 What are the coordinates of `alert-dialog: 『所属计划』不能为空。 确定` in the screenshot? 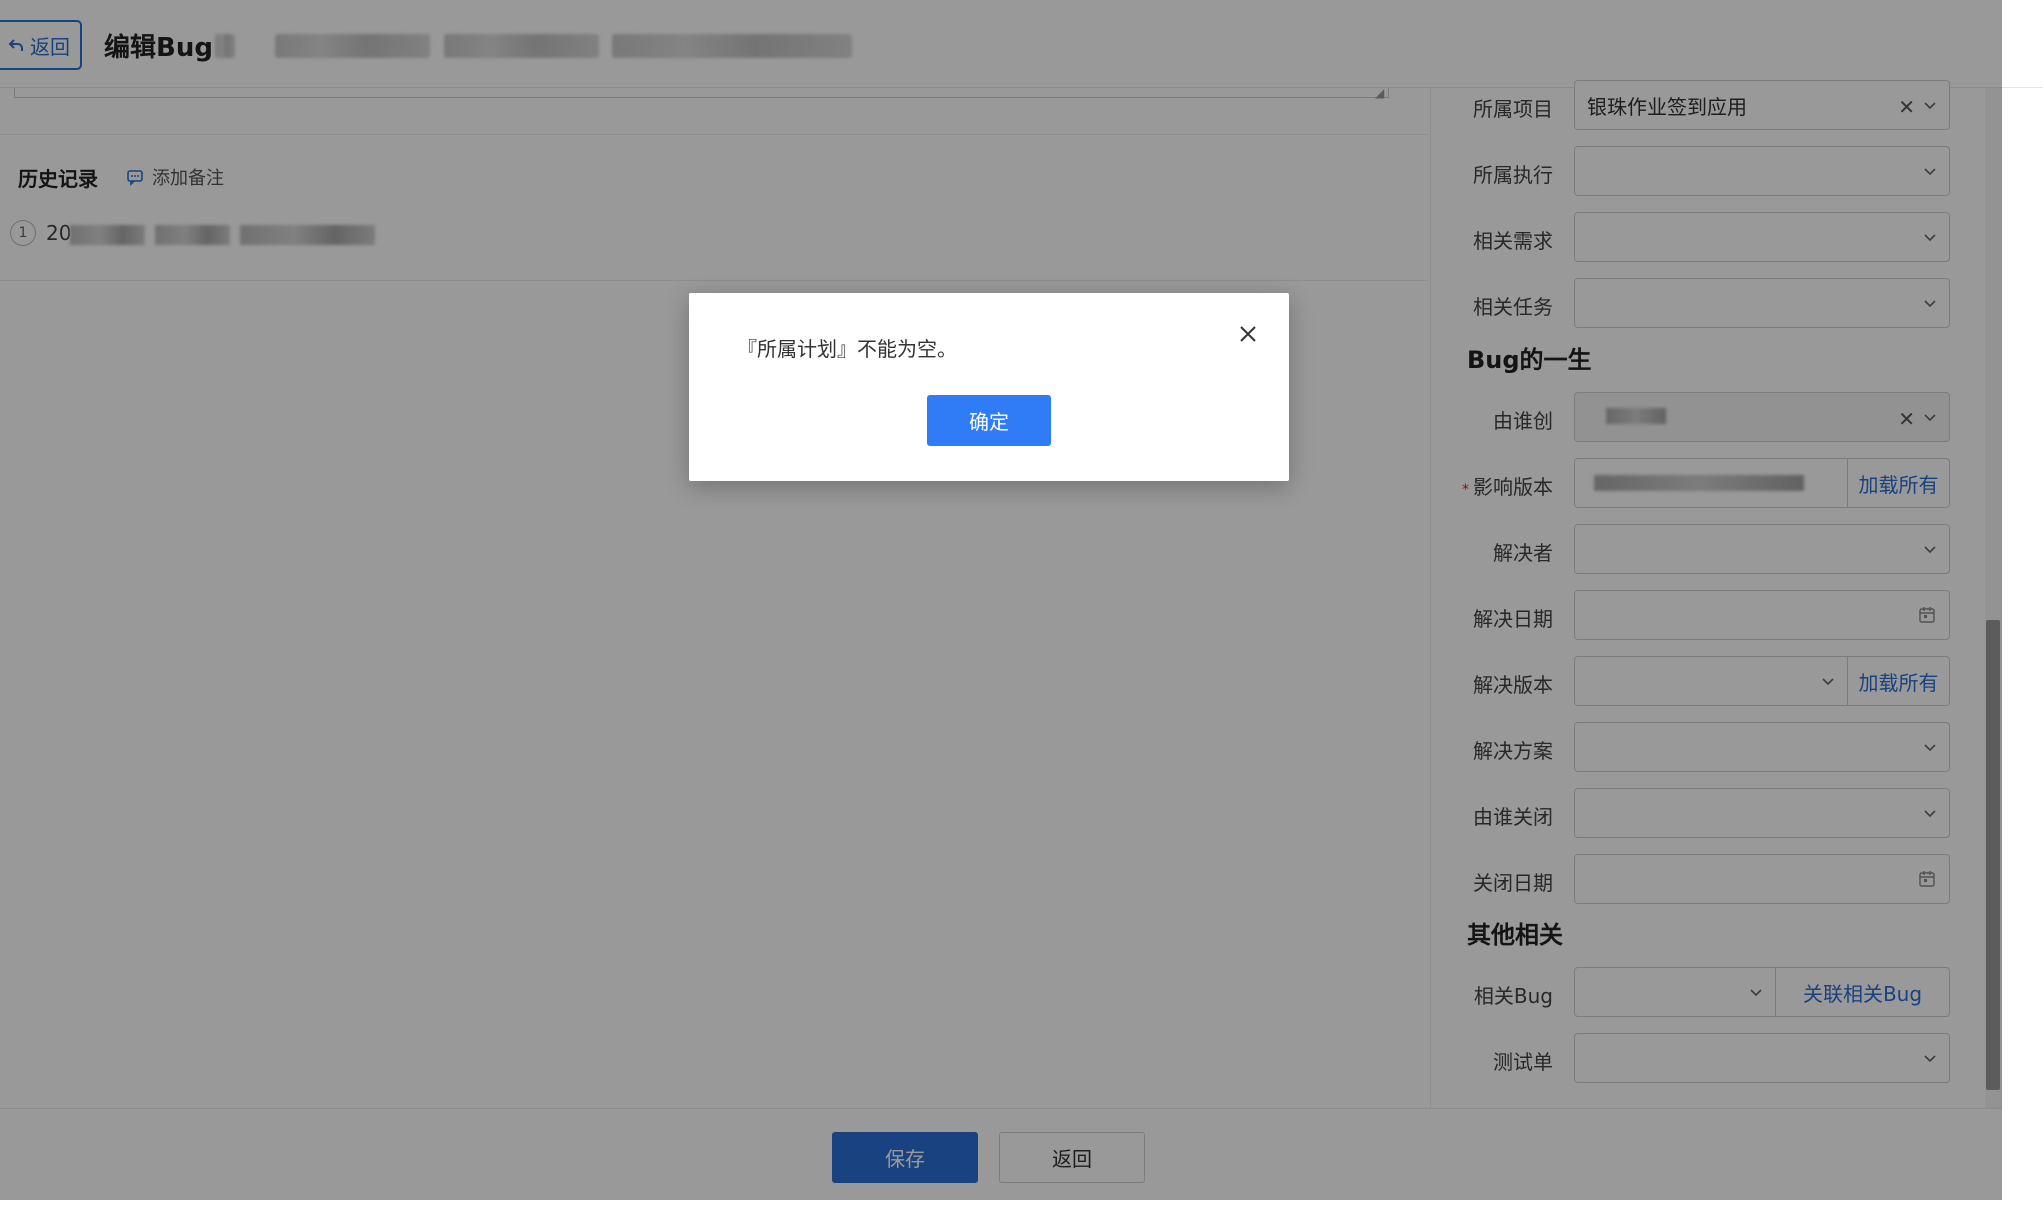 It's located at (989, 387).